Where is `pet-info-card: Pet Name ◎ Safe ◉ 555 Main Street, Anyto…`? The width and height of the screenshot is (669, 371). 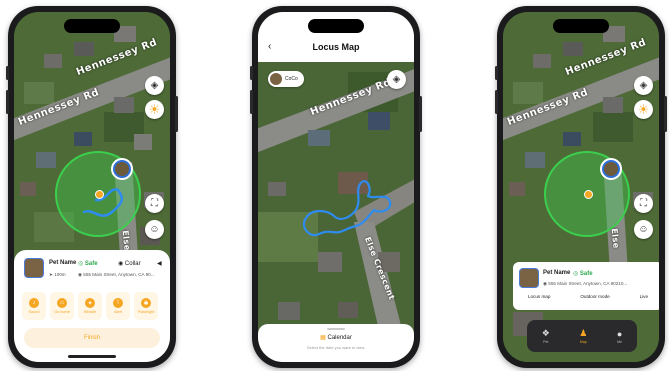
pet-info-card: Pet Name ◎ Safe ◉ 555 Main Street, Anyto… is located at coordinates (586, 286).